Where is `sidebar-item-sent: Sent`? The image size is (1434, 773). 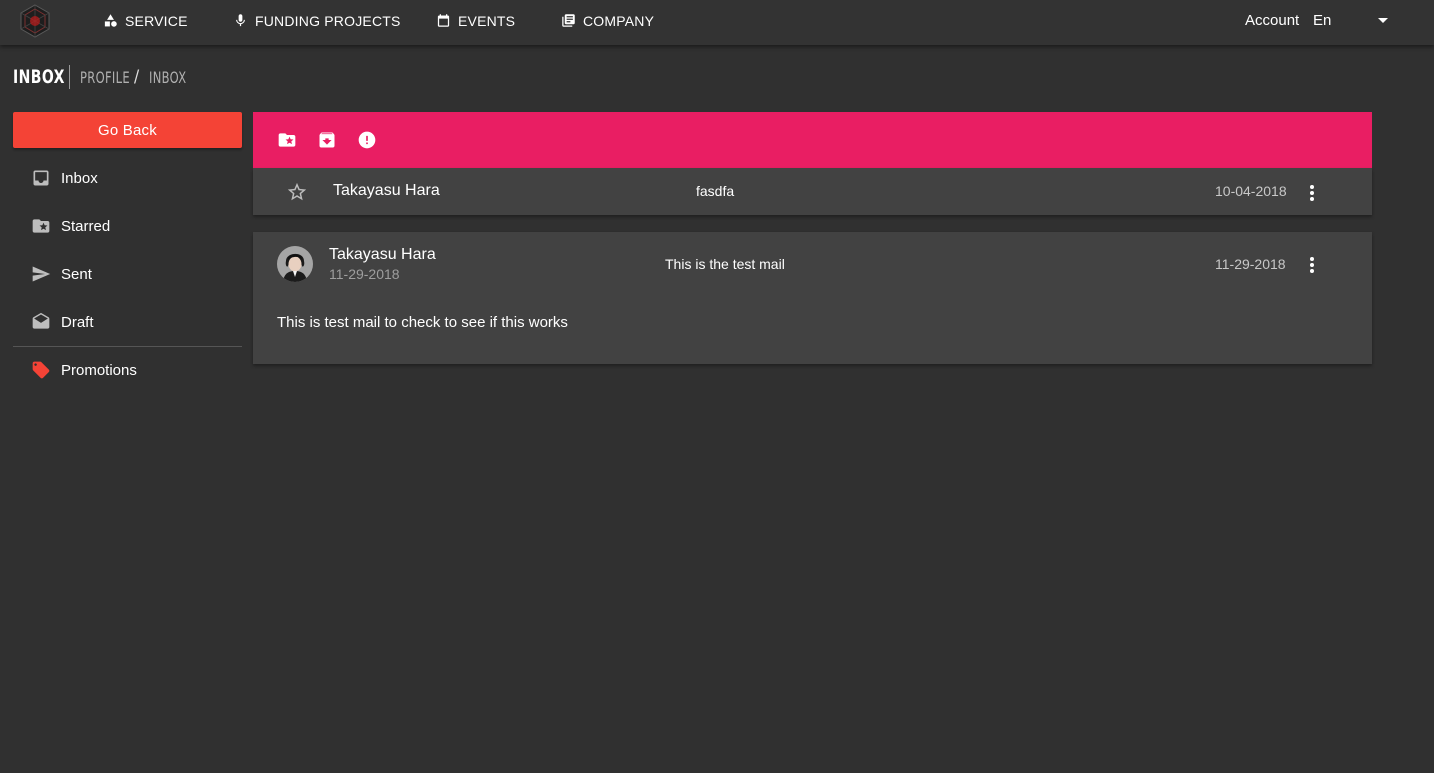
sidebar-item-sent: Sent is located at coordinates (127, 274).